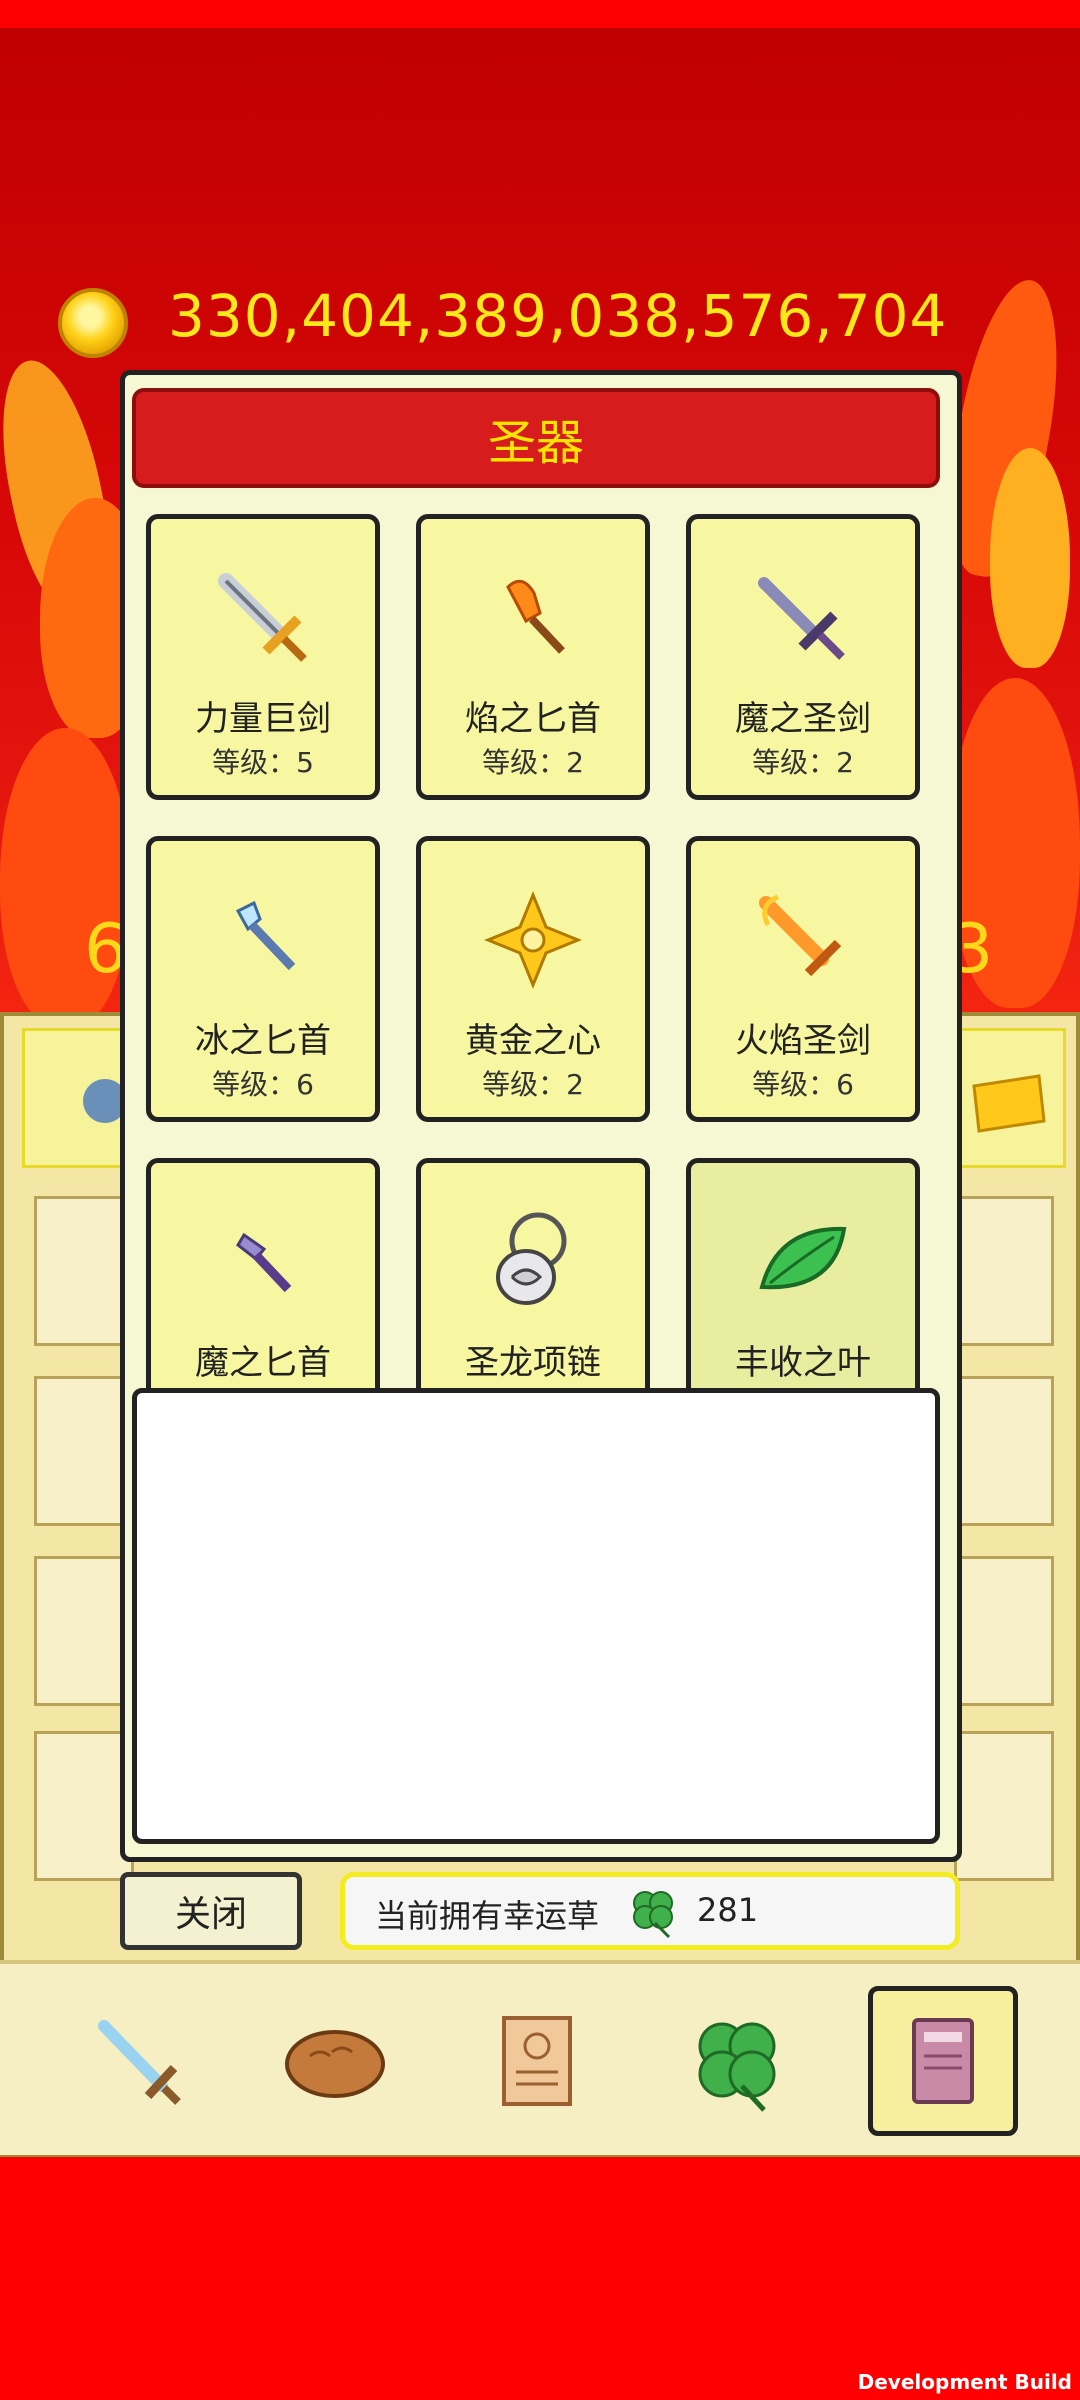 Image resolution: width=1080 pixels, height=2400 pixels. I want to click on artifact-name: 魔之匕首, so click(263, 1363).